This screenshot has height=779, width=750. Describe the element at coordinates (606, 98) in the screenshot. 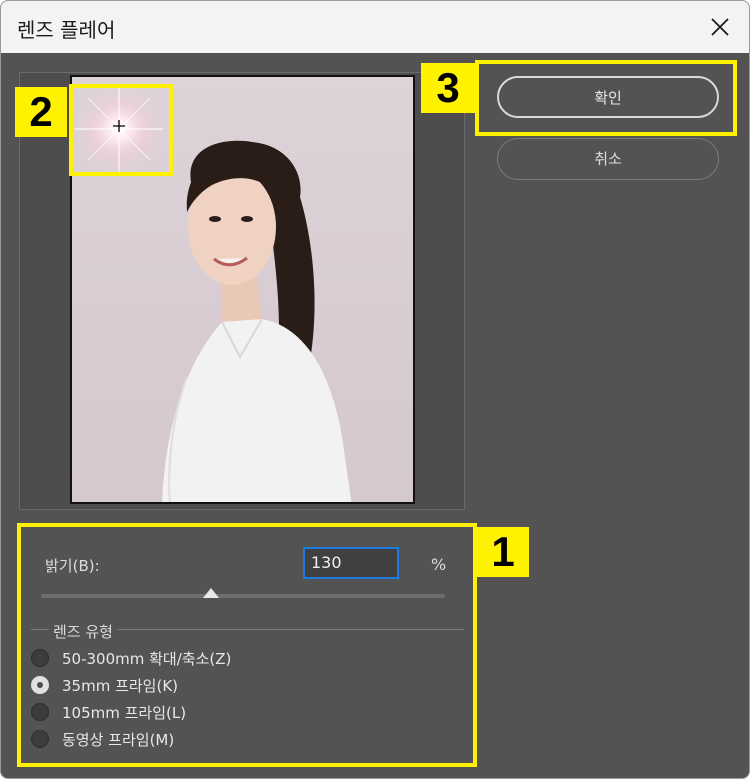

I see `ok-button-highlight` at that location.